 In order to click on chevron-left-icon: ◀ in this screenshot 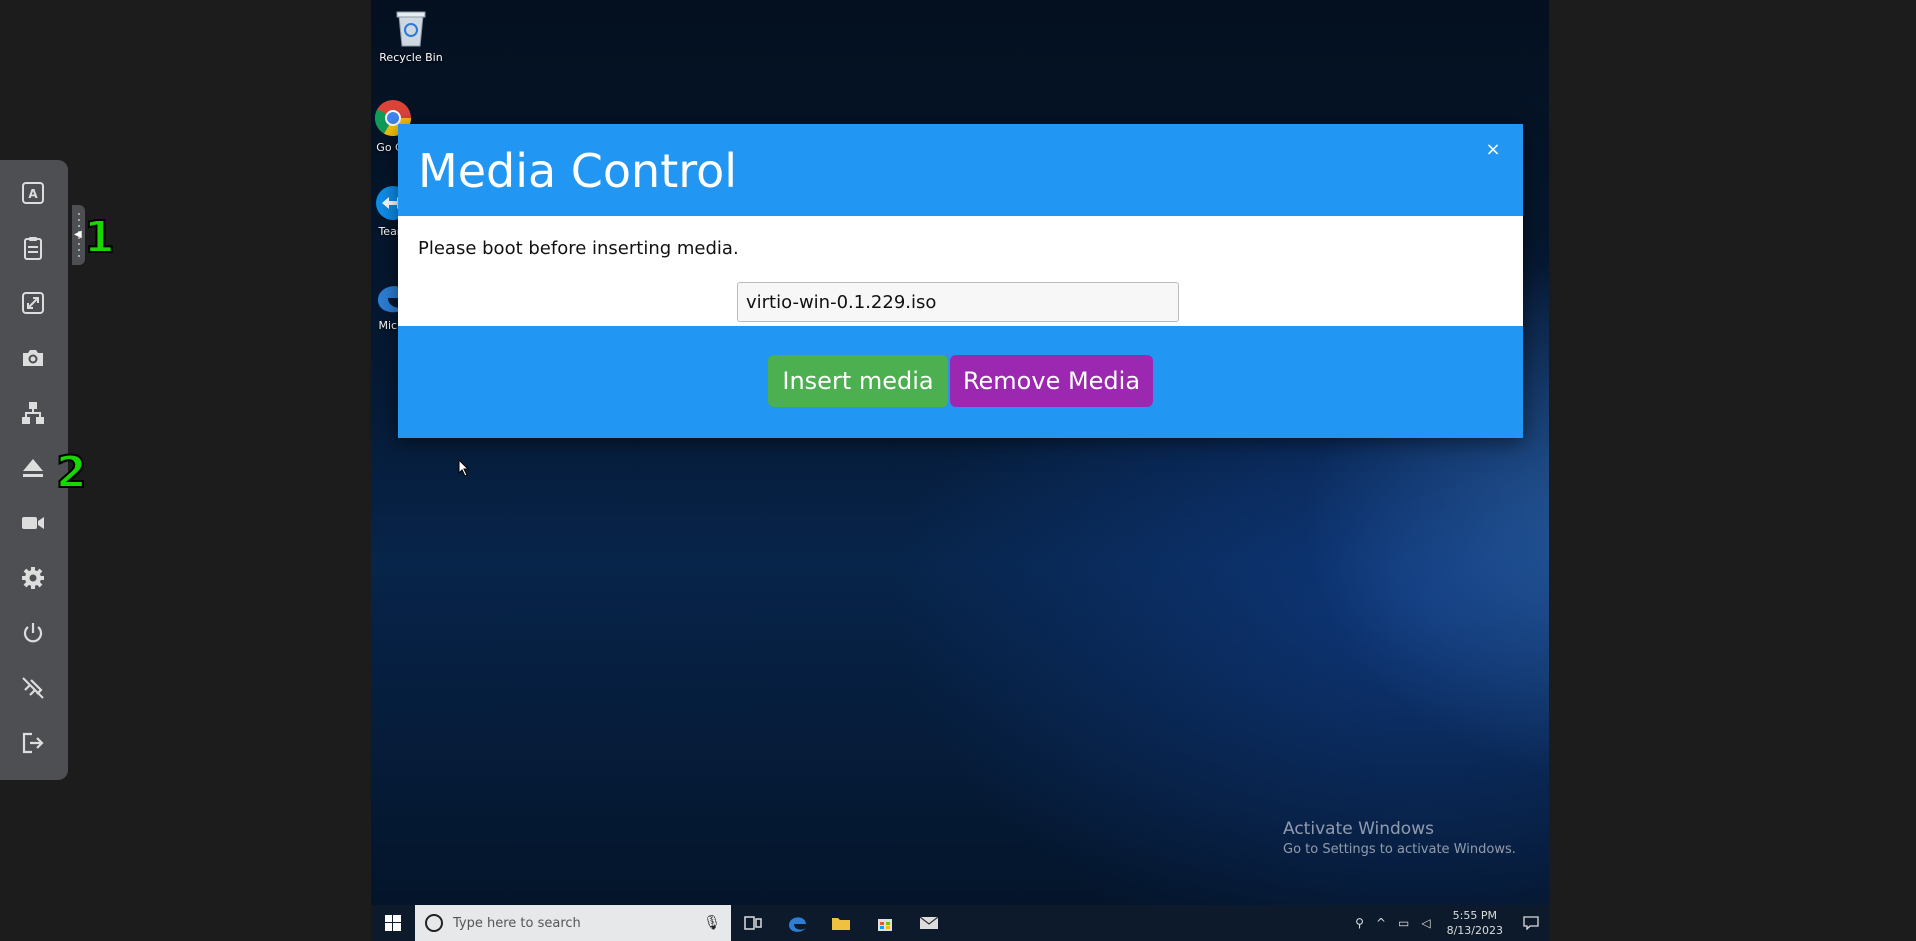, I will do `click(78, 234)`.